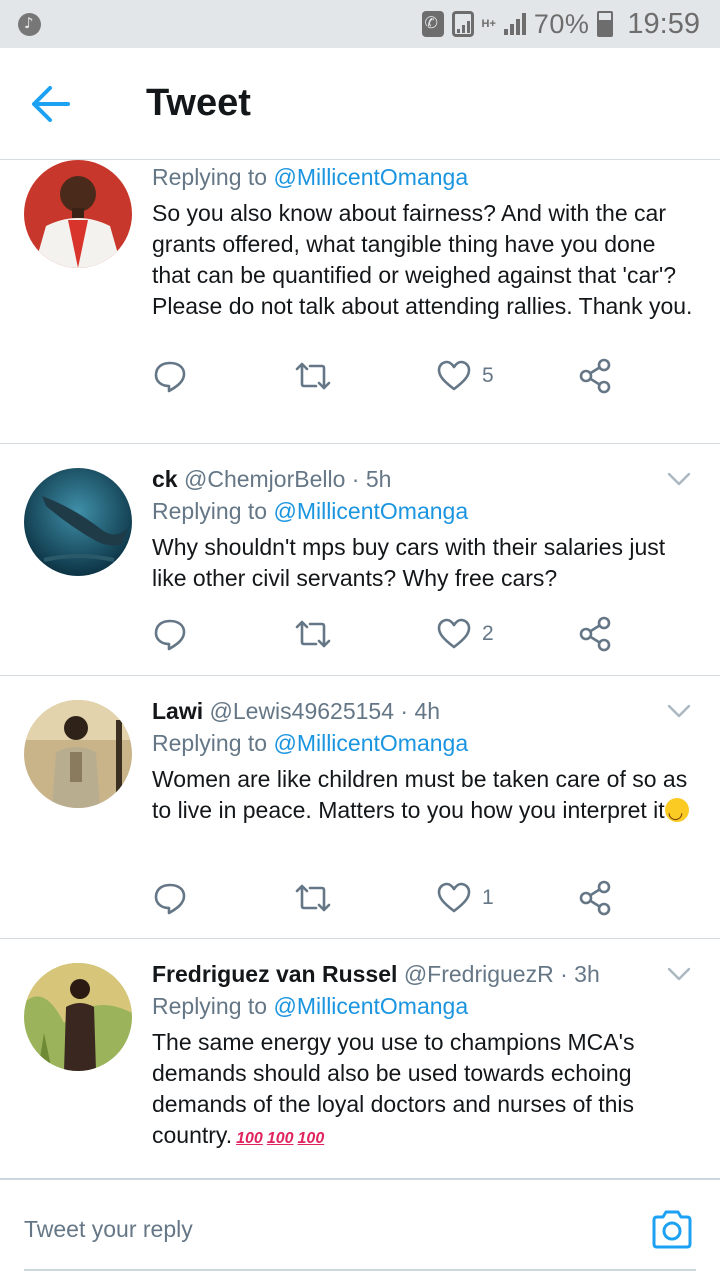 The height and width of the screenshot is (1280, 720). Describe the element at coordinates (488, 633) in the screenshot. I see `like-count: 2` at that location.